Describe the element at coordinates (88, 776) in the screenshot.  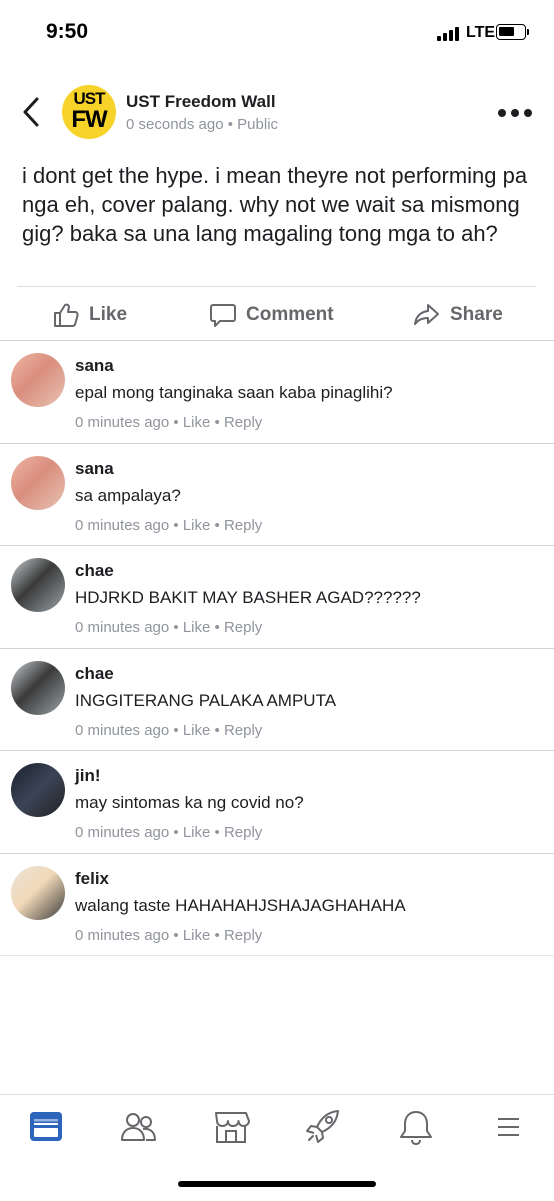
I see `comment-author: jin!` at that location.